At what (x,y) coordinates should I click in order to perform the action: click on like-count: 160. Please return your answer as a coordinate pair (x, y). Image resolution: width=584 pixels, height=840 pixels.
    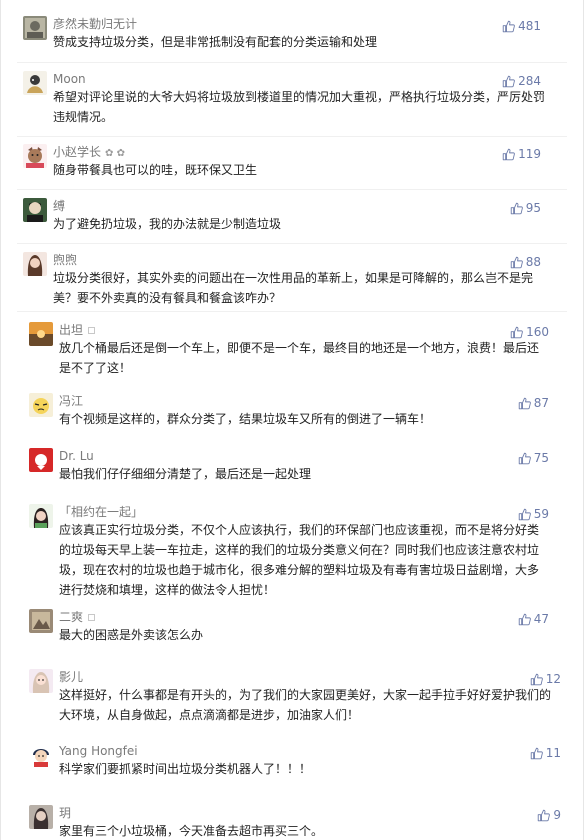
    Looking at the image, I should click on (537, 332).